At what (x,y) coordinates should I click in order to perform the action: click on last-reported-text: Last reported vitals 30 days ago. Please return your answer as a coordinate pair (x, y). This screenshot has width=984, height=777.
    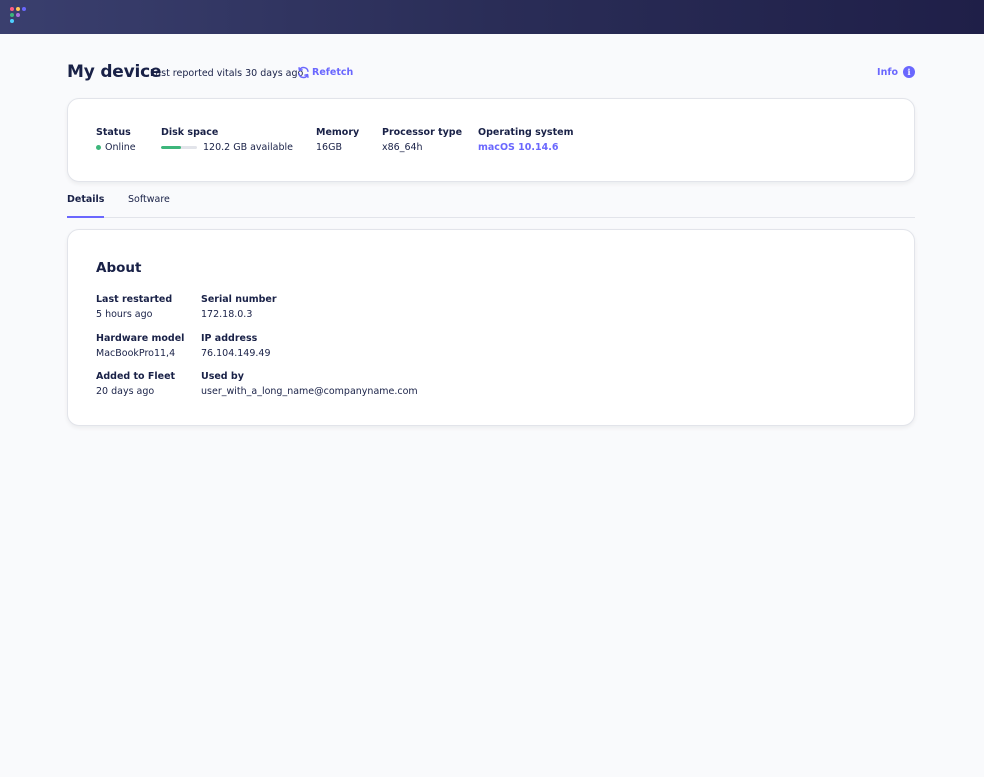
    Looking at the image, I should click on (227, 73).